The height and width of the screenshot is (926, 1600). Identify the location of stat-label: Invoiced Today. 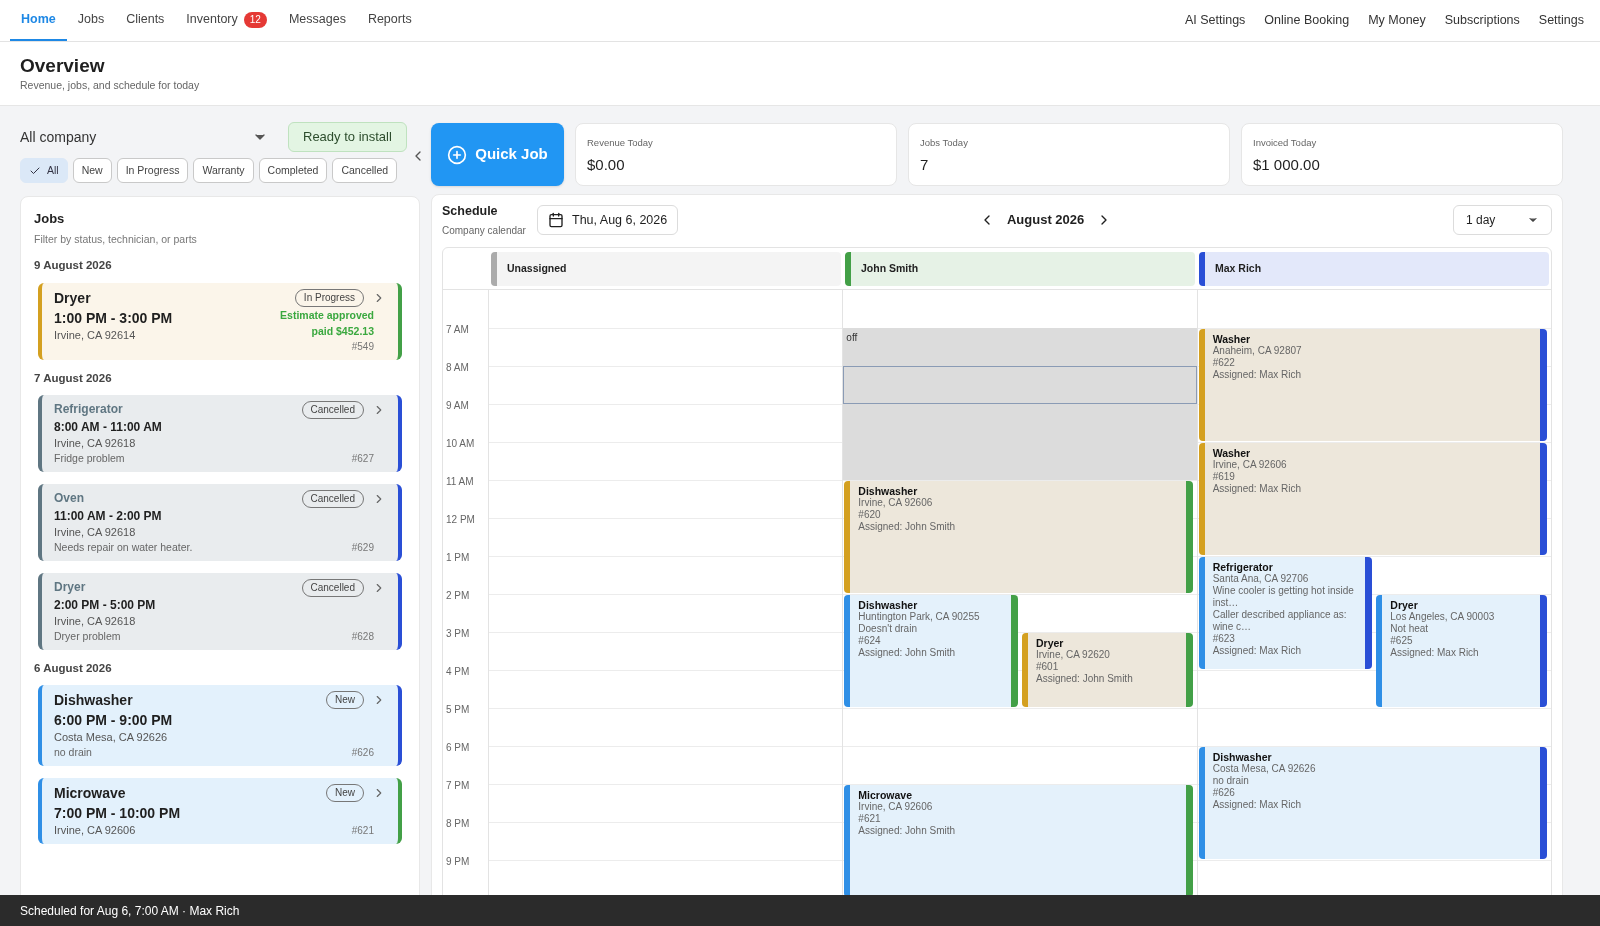
(1285, 143).